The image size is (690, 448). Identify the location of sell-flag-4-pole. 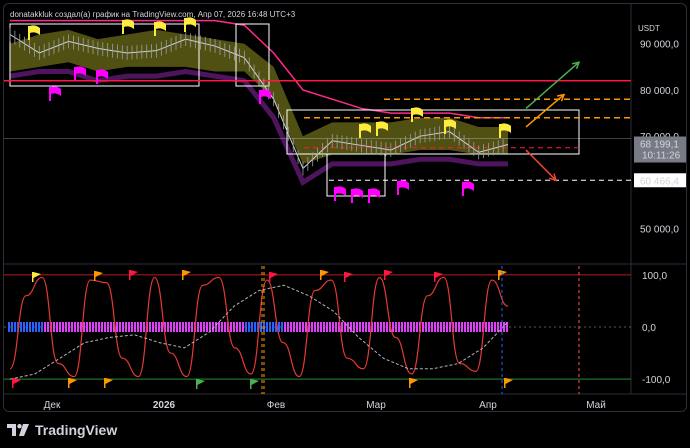
(335, 194).